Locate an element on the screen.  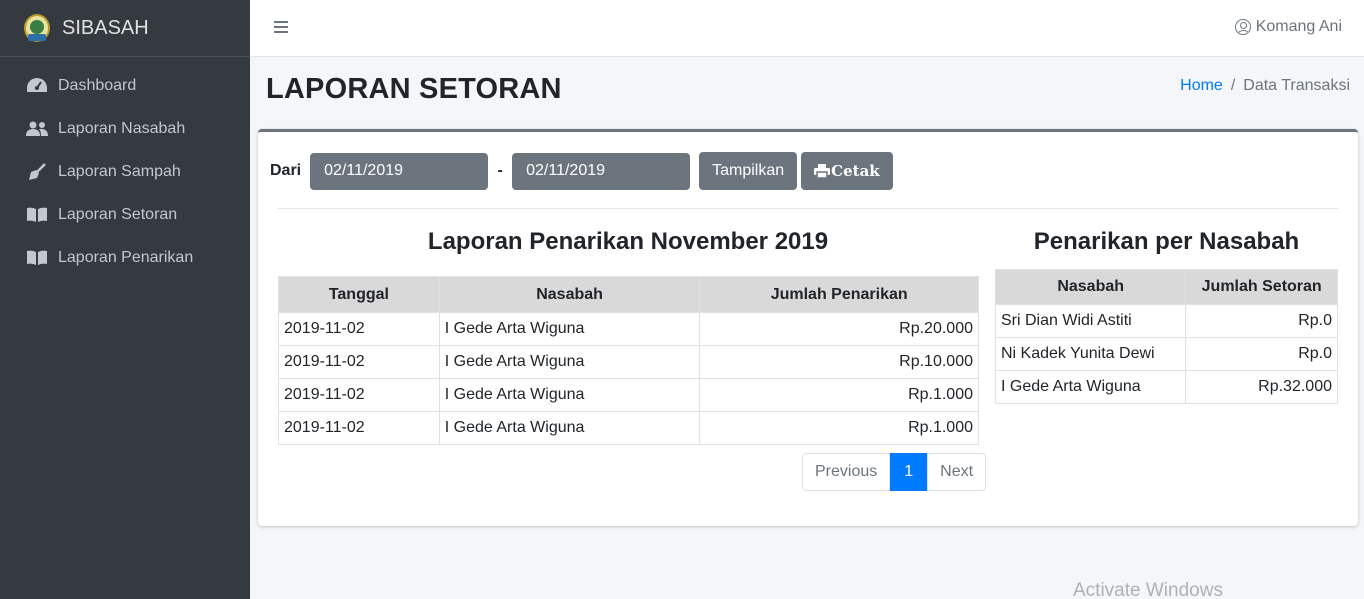
sidebar-item-label: Laporan Penarikan is located at coordinates (126, 257).